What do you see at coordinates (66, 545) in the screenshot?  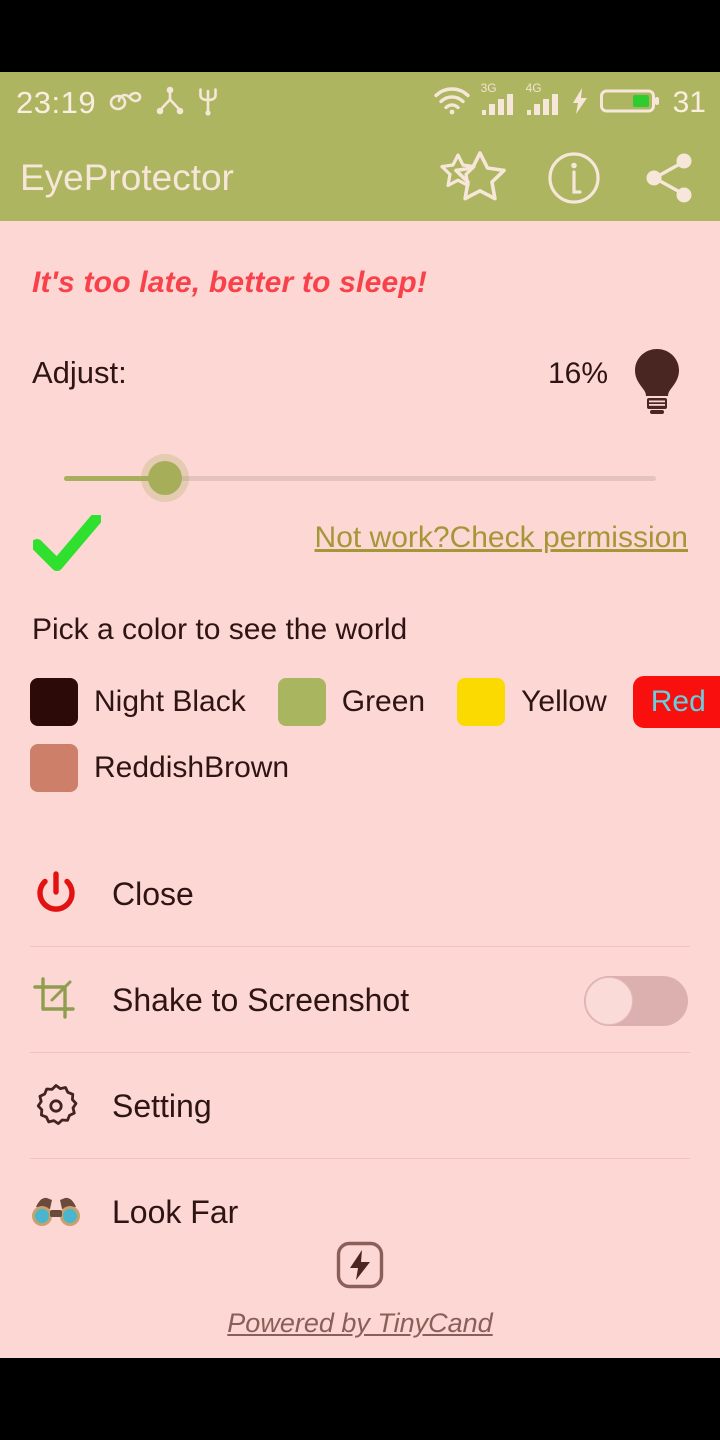 I see `checkmark-icon` at bounding box center [66, 545].